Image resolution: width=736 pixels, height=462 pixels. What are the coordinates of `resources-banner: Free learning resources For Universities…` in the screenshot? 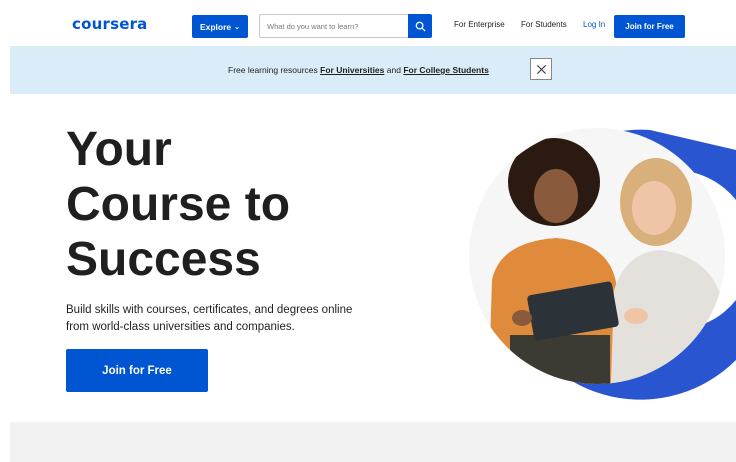 It's located at (373, 70).